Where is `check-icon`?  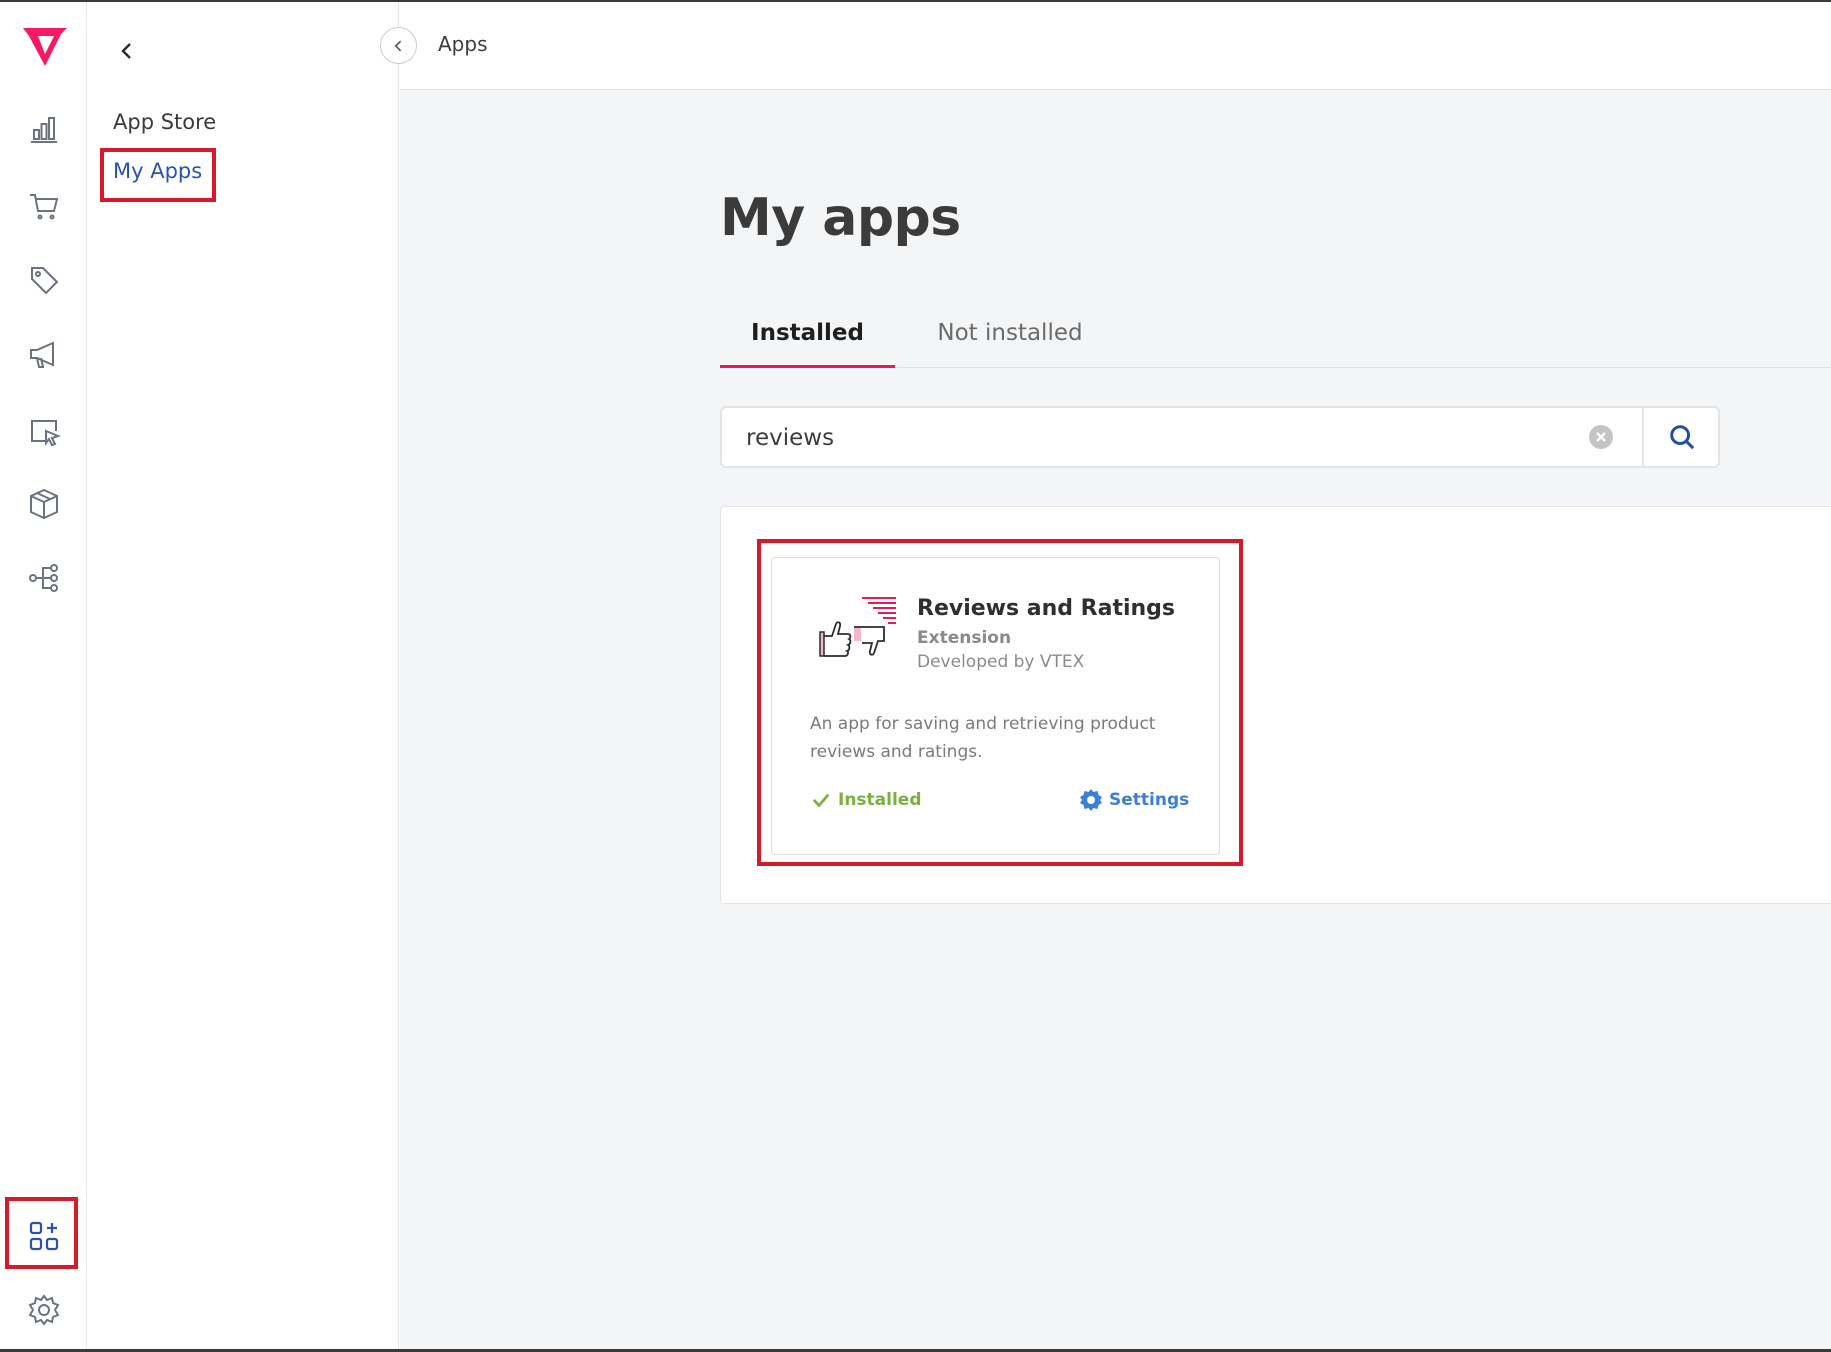
check-icon is located at coordinates (821, 800).